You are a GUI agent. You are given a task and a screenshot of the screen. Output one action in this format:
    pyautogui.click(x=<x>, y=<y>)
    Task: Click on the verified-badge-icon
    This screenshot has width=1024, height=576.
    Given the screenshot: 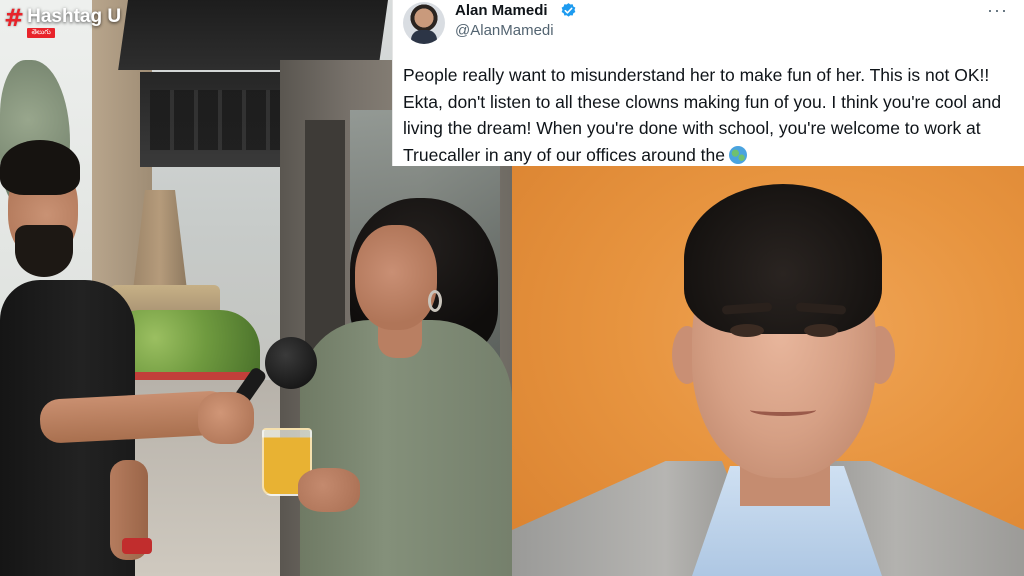 What is the action you would take?
    pyautogui.click(x=568, y=10)
    